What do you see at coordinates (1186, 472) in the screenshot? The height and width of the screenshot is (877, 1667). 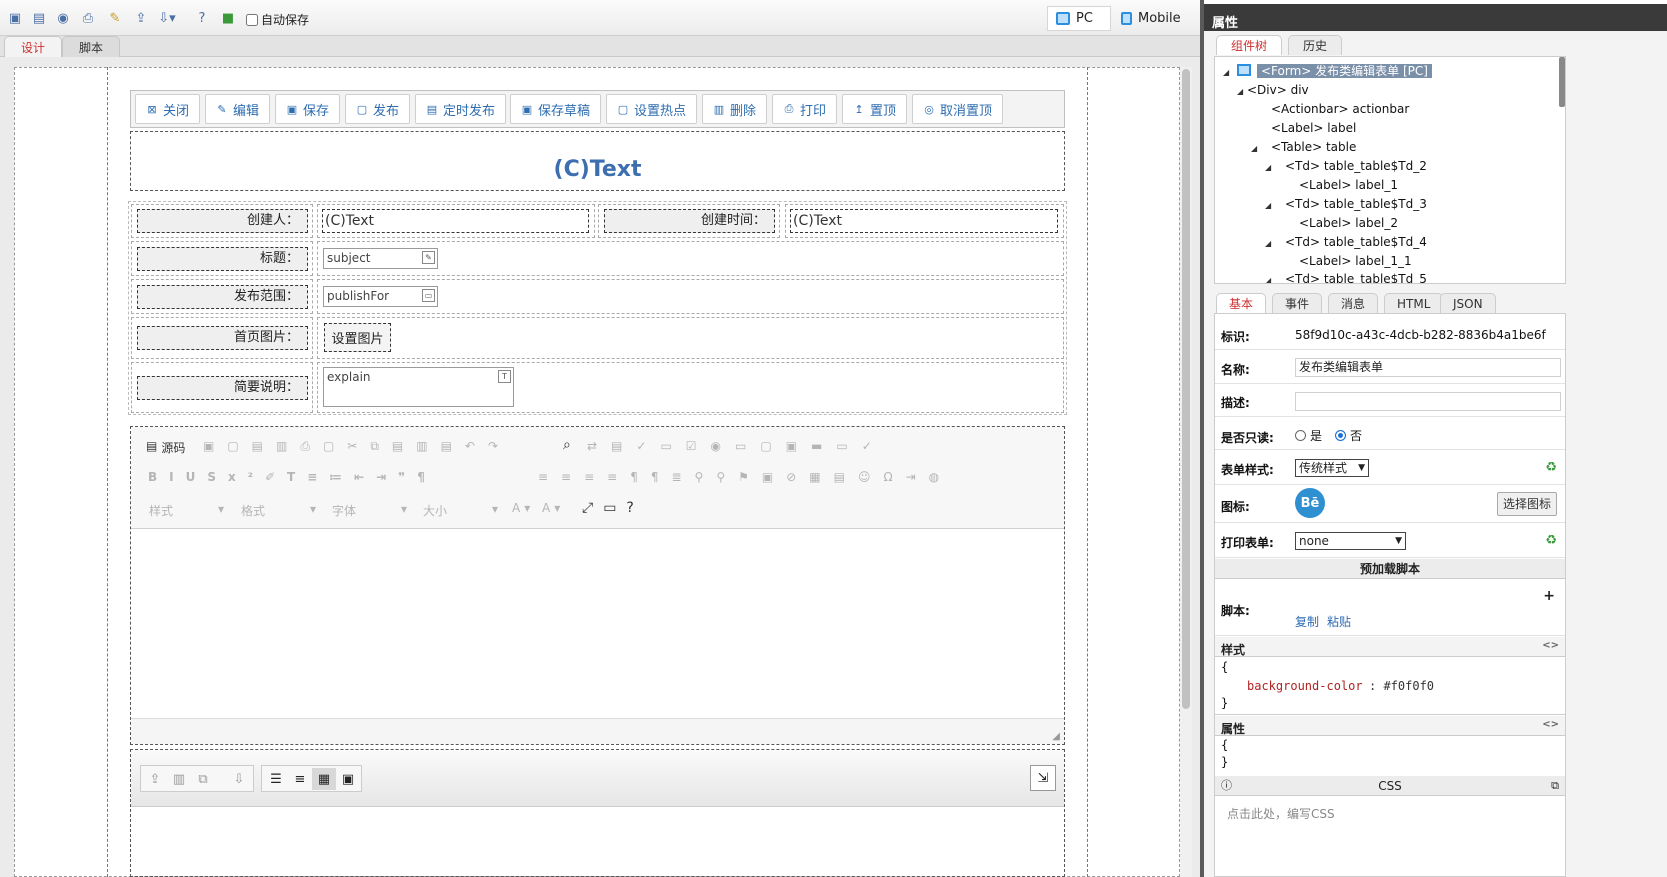 I see `canvas-scrollbar` at bounding box center [1186, 472].